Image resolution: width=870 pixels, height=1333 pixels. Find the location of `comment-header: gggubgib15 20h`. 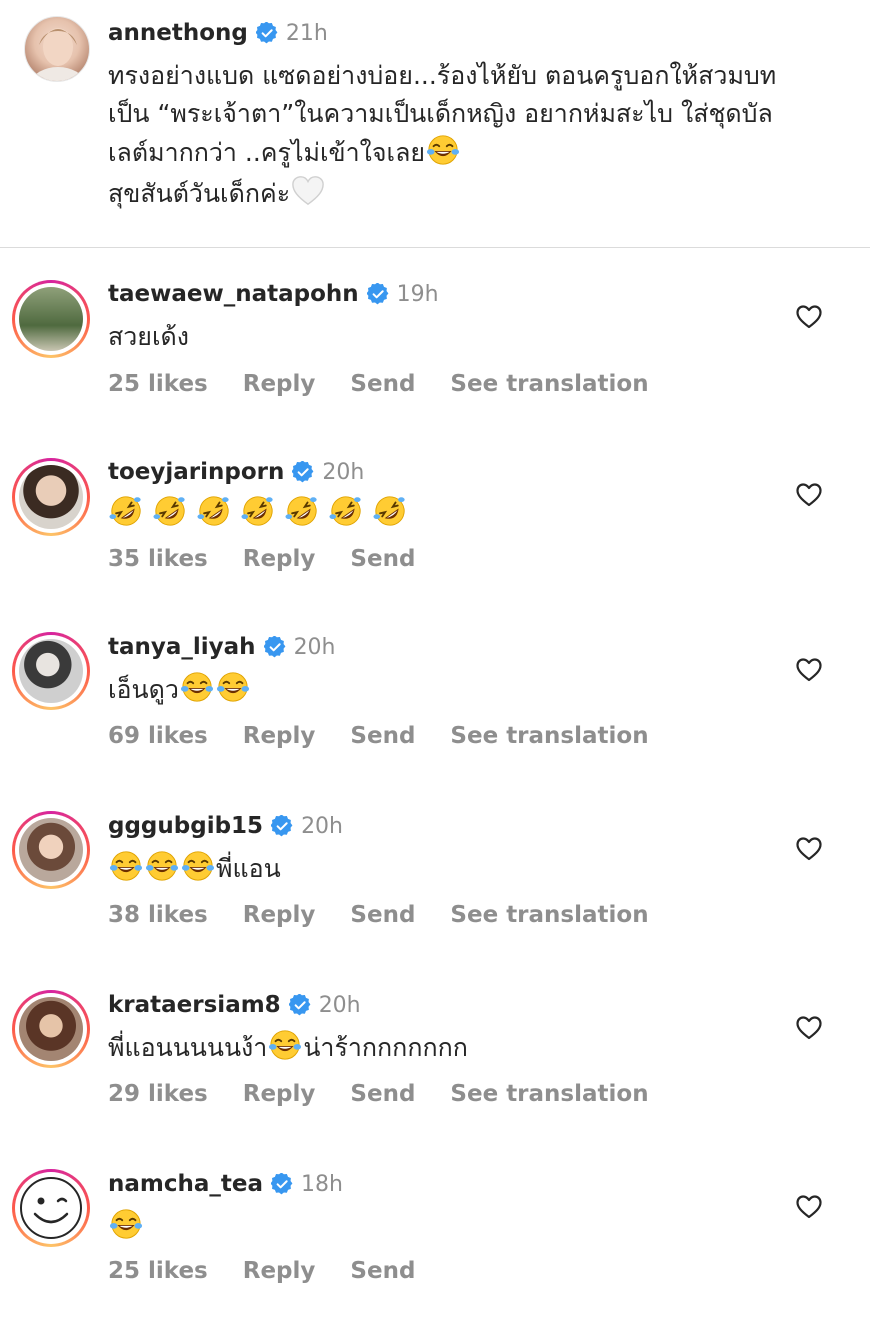

comment-header: gggubgib15 20h is located at coordinates (225, 826).